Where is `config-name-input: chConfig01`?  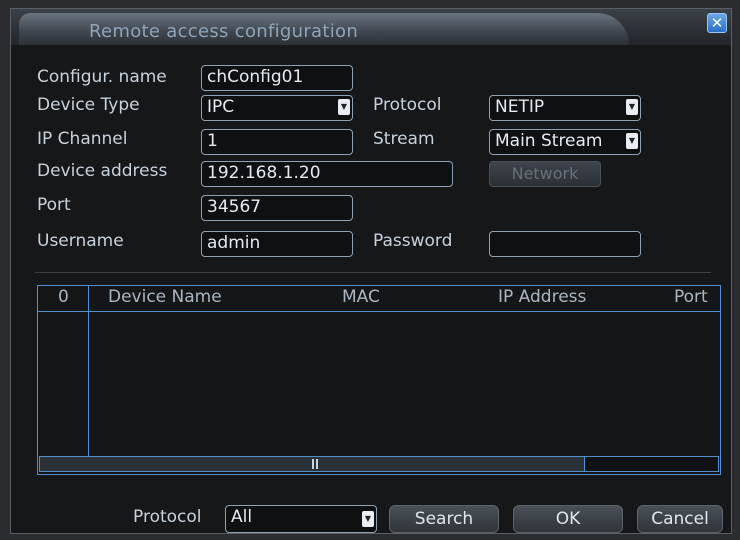 config-name-input: chConfig01 is located at coordinates (277, 78).